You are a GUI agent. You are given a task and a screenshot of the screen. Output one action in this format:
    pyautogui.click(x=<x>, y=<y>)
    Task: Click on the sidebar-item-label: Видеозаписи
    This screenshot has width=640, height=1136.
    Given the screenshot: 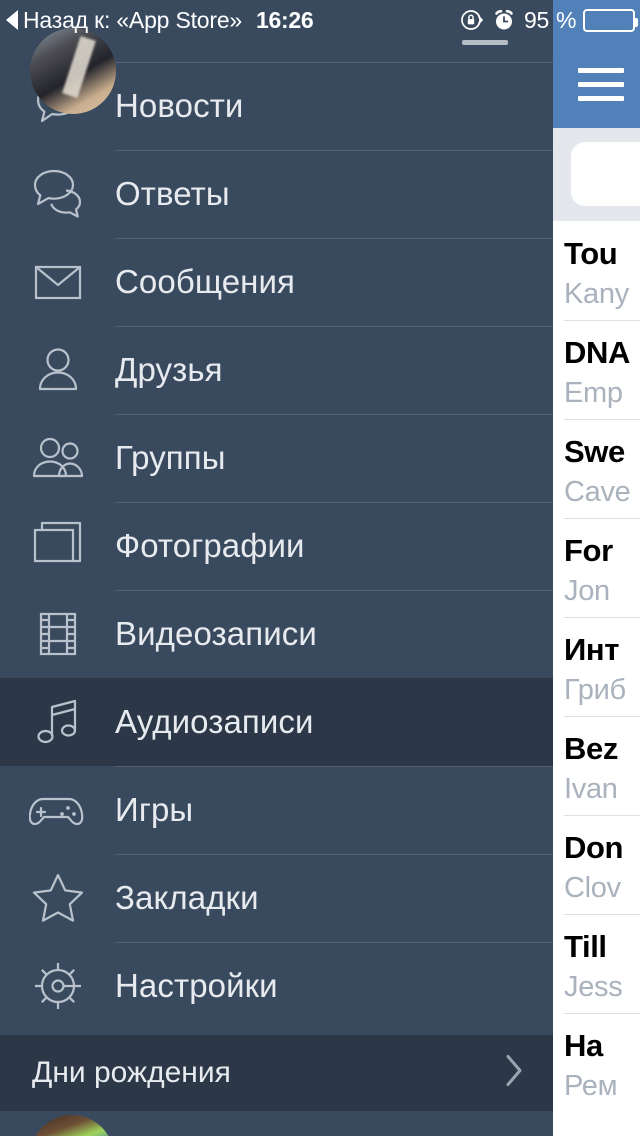 What is the action you would take?
    pyautogui.click(x=216, y=633)
    